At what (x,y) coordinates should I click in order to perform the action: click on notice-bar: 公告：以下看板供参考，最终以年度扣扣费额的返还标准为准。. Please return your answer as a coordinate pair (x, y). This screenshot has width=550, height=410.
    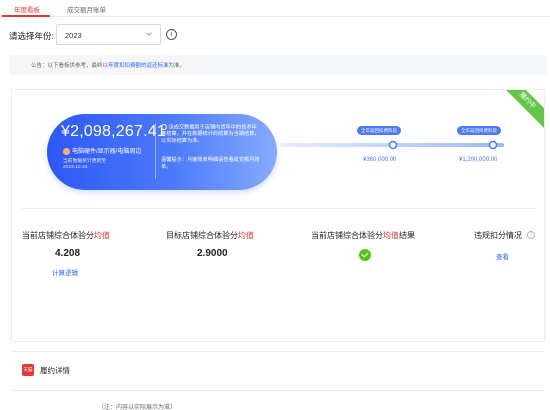
    Looking at the image, I should click on (278, 65).